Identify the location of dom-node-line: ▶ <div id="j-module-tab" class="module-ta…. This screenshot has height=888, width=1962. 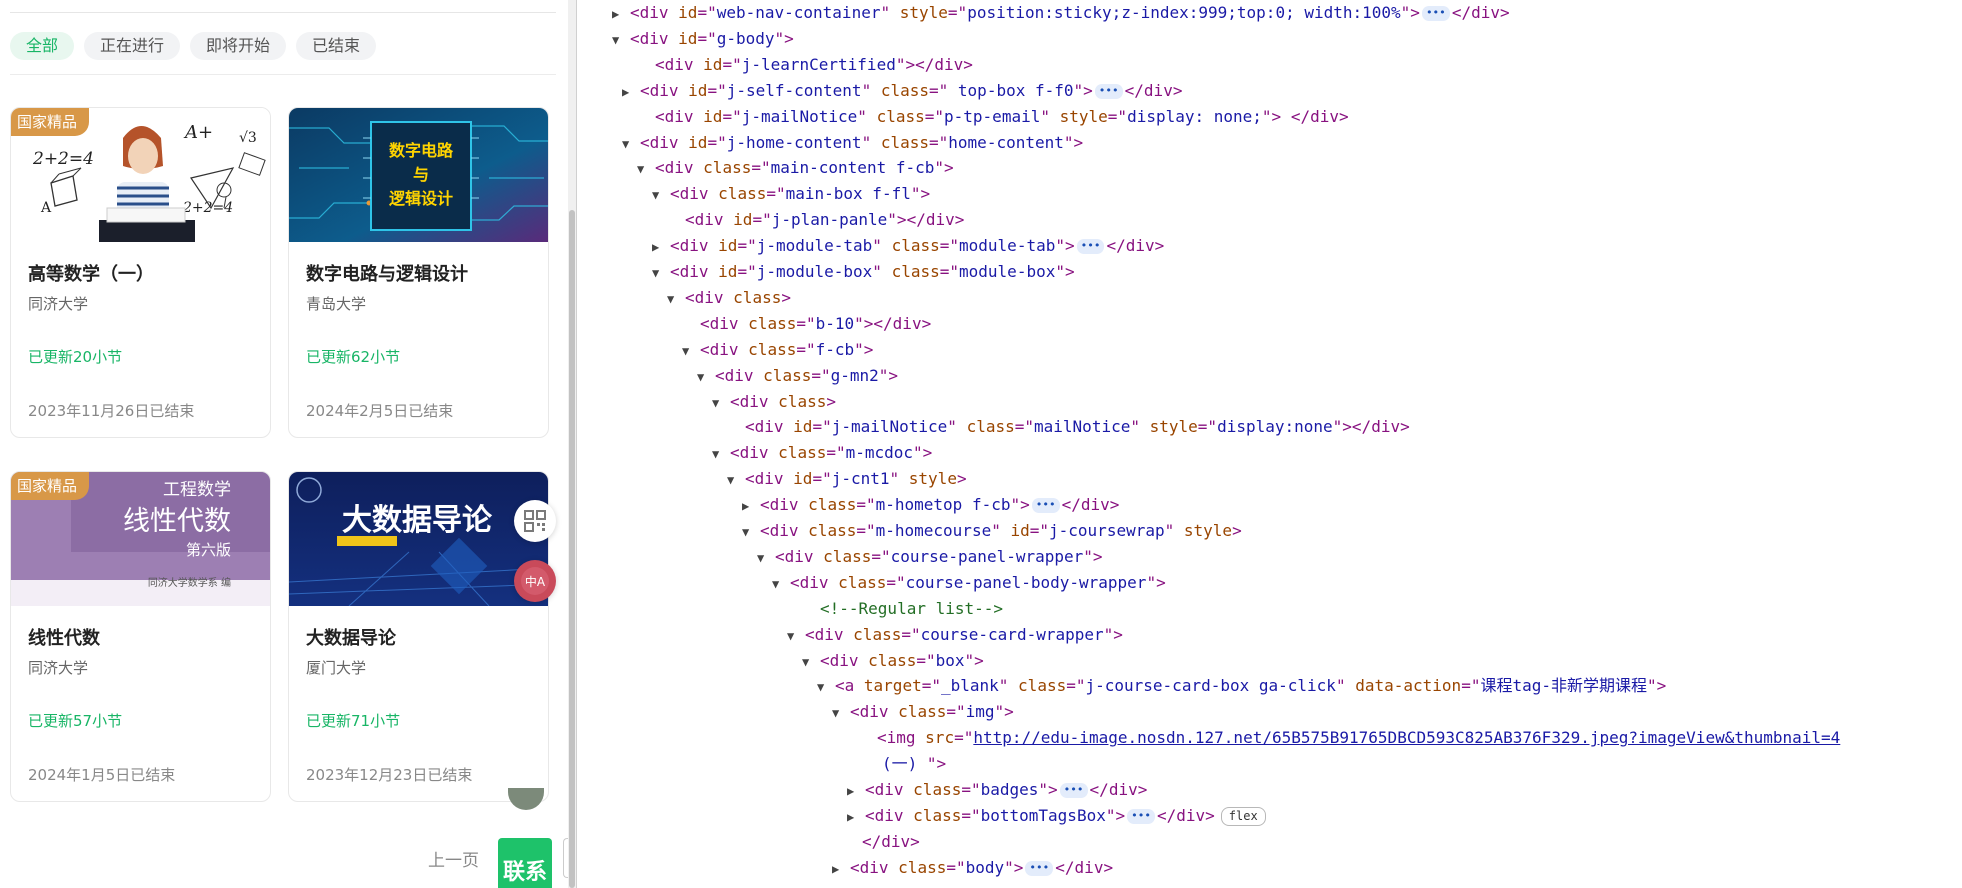
(908, 246).